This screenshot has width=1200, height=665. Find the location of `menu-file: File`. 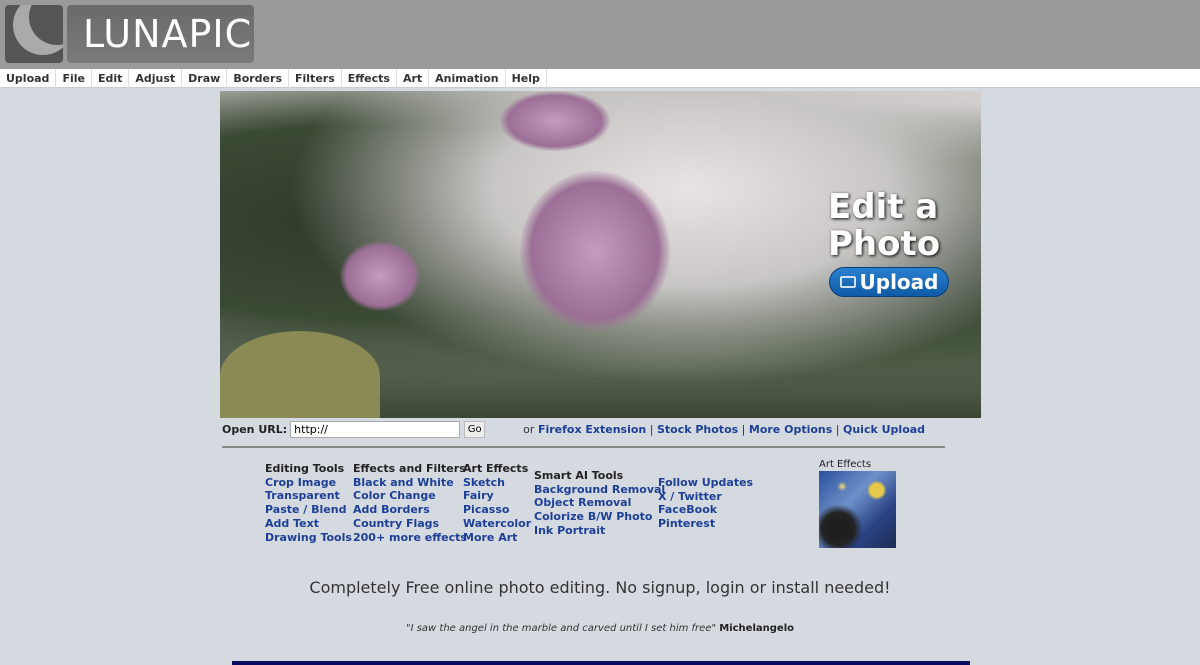

menu-file: File is located at coordinates (74, 78).